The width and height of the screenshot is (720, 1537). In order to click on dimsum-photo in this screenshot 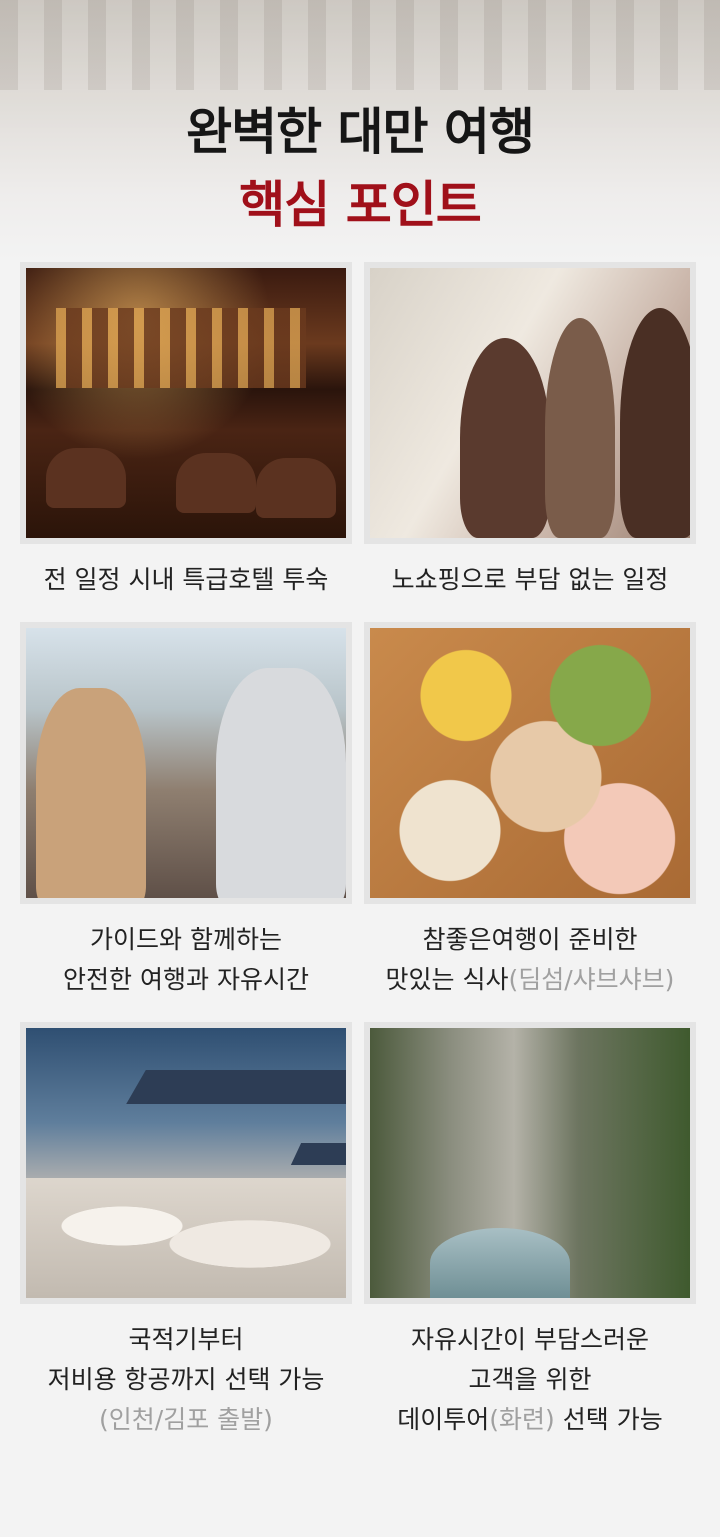, I will do `click(530, 763)`.